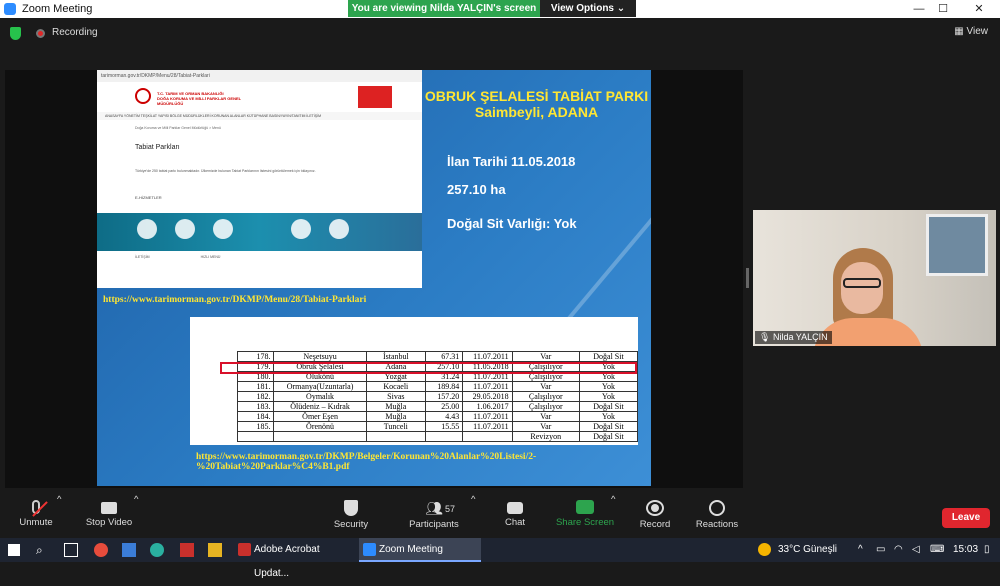  What do you see at coordinates (369, 549) in the screenshot?
I see `zoom-app-icon` at bounding box center [369, 549].